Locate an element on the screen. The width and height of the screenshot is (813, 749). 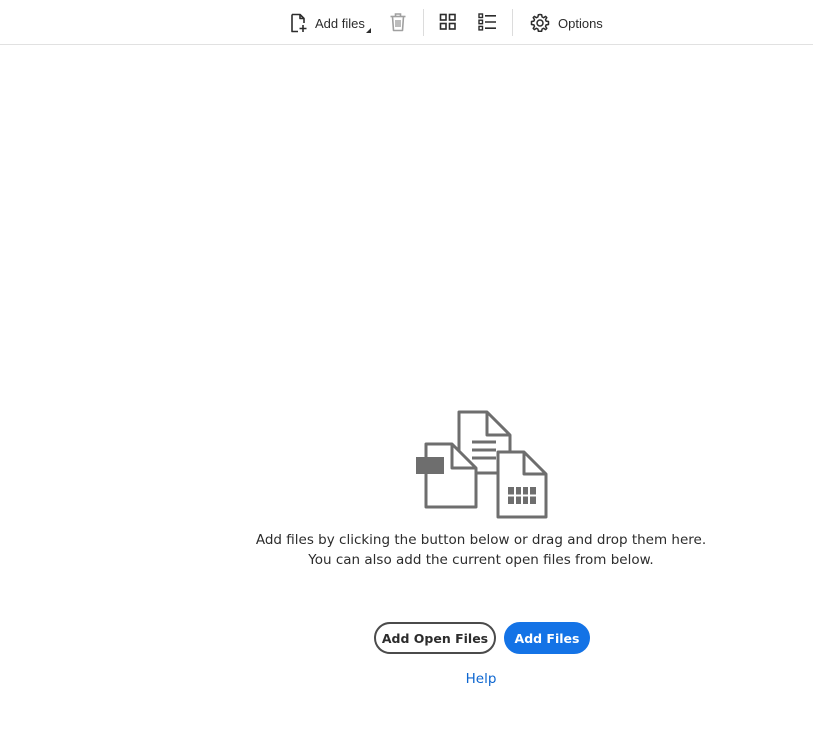
dropdown-caret-icon is located at coordinates (368, 30).